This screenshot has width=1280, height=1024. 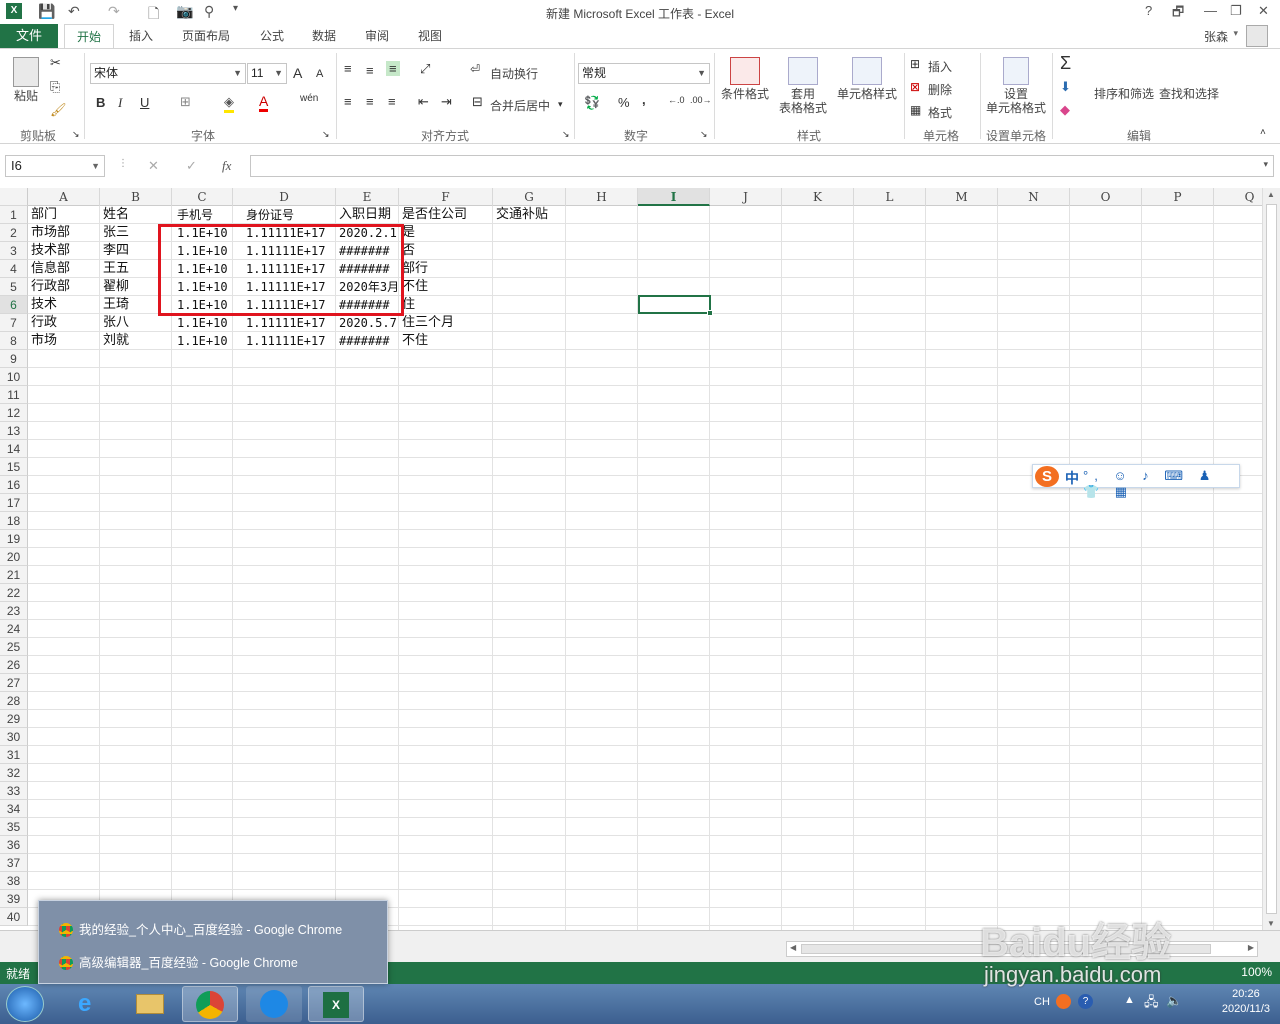 I want to click on insert-function-button: fx, so click(x=226, y=166).